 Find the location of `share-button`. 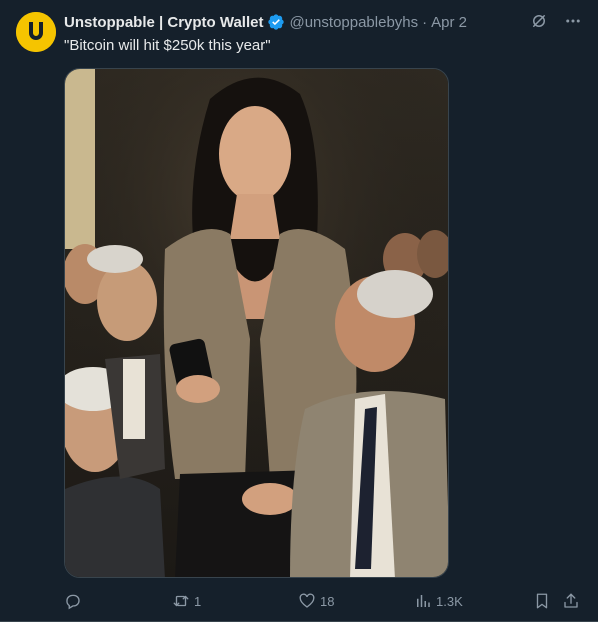

share-button is located at coordinates (571, 601).